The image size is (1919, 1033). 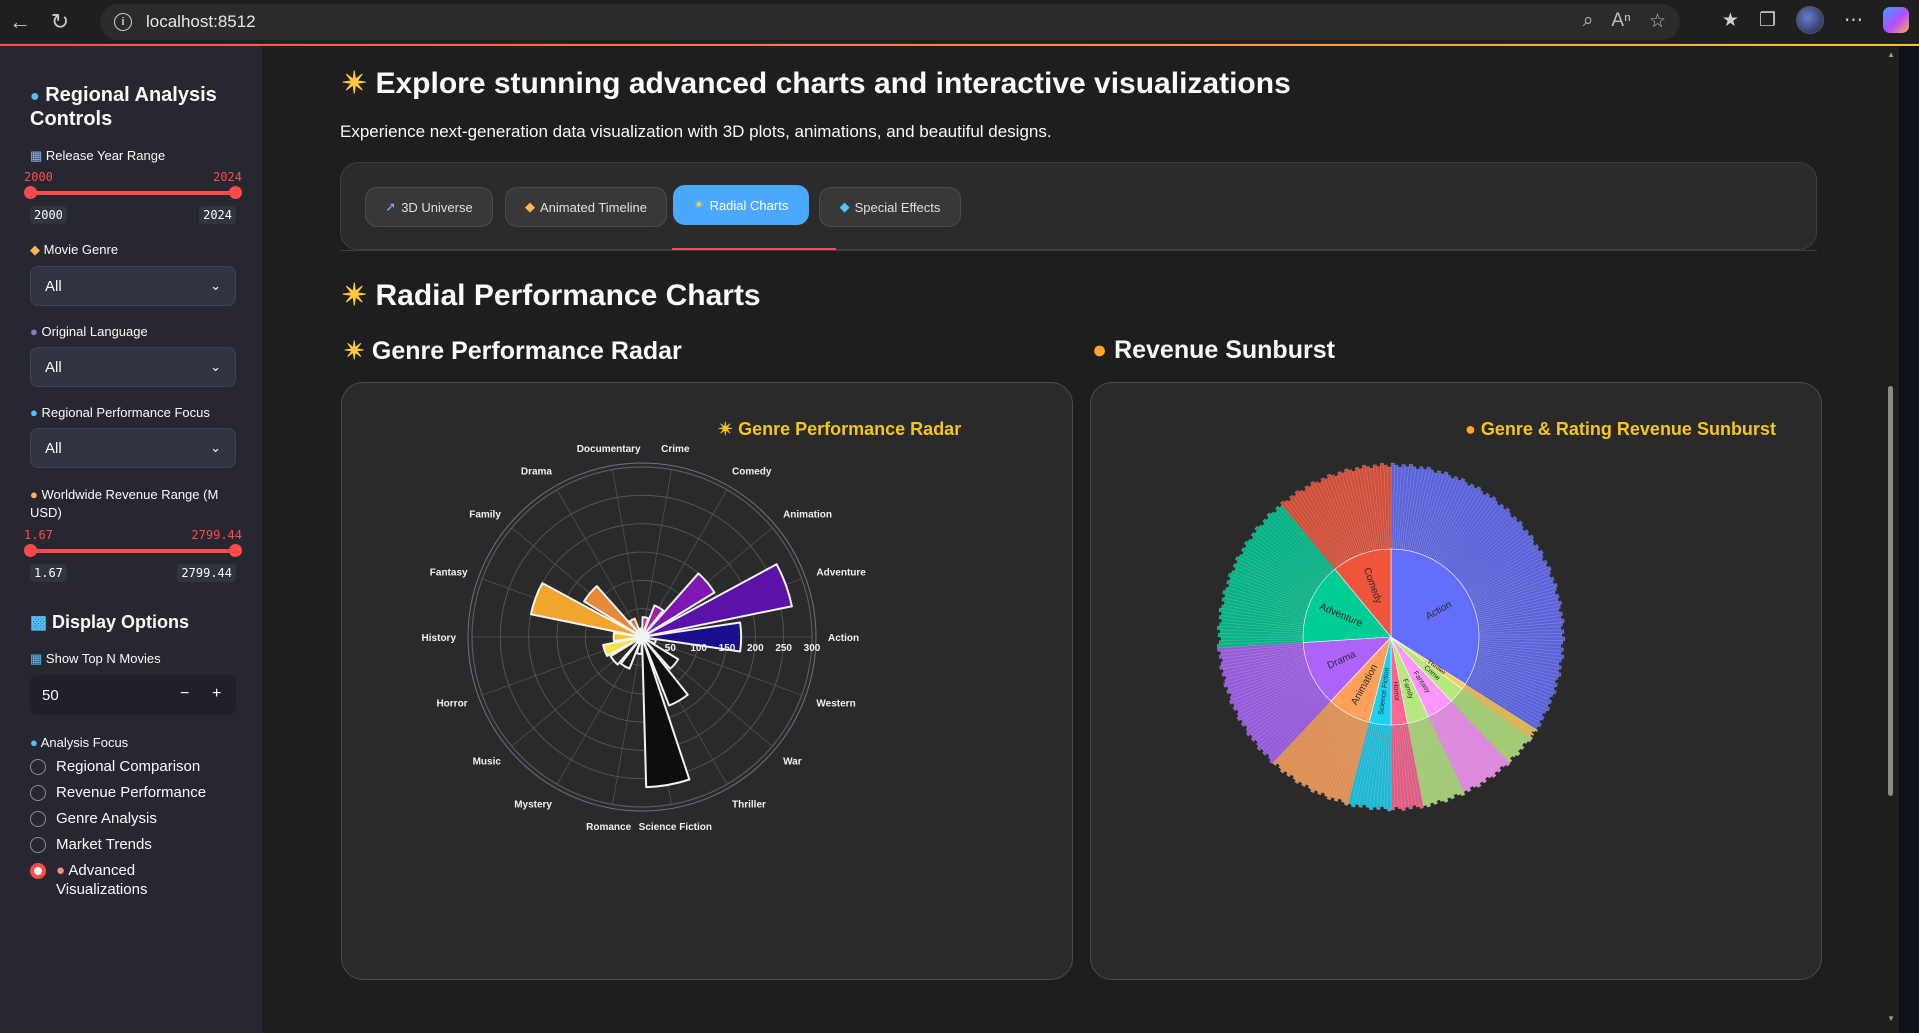 What do you see at coordinates (890, 22) in the screenshot?
I see `address-bar: i localhost:8512 ⌕ Aⁿ ☆` at bounding box center [890, 22].